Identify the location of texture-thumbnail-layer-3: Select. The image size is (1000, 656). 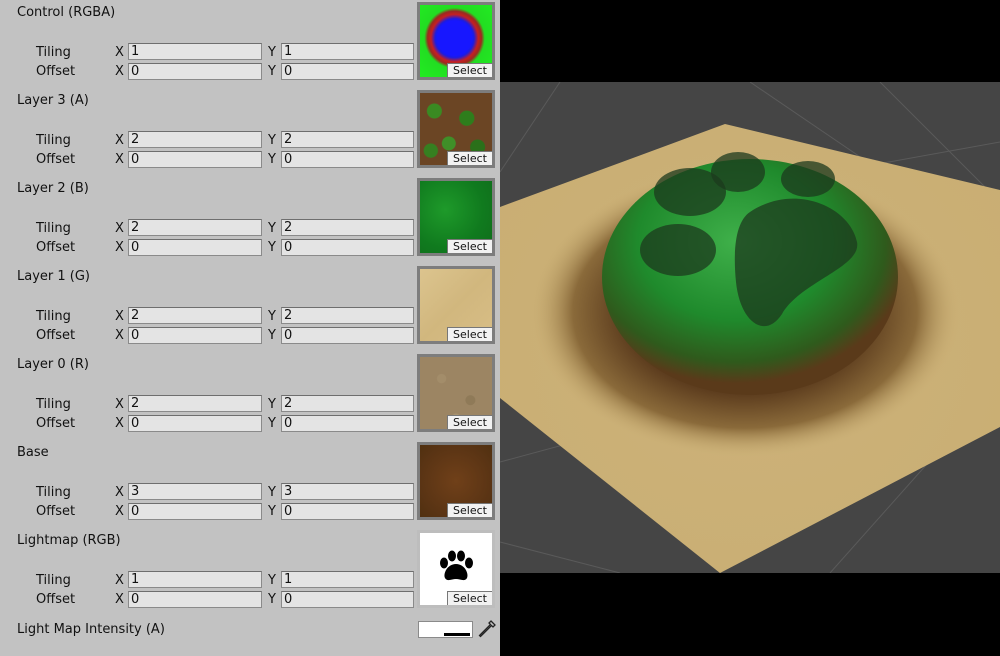
(456, 129).